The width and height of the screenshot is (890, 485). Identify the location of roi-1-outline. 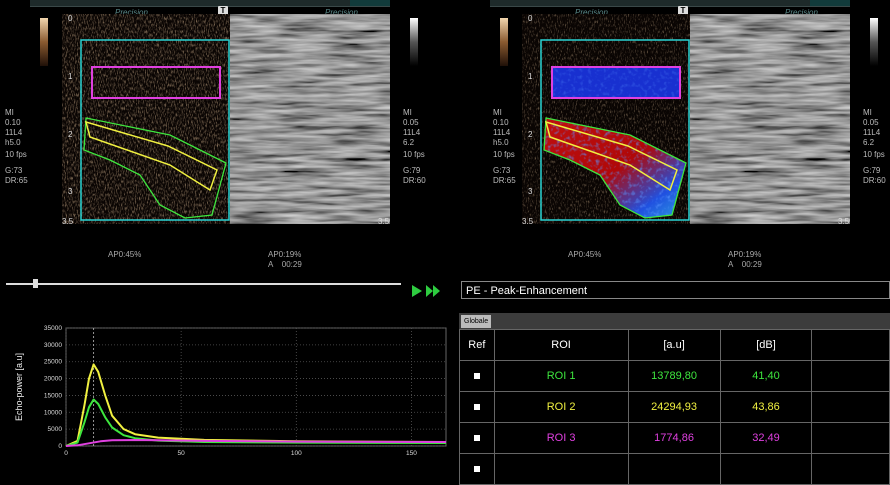
(155, 168).